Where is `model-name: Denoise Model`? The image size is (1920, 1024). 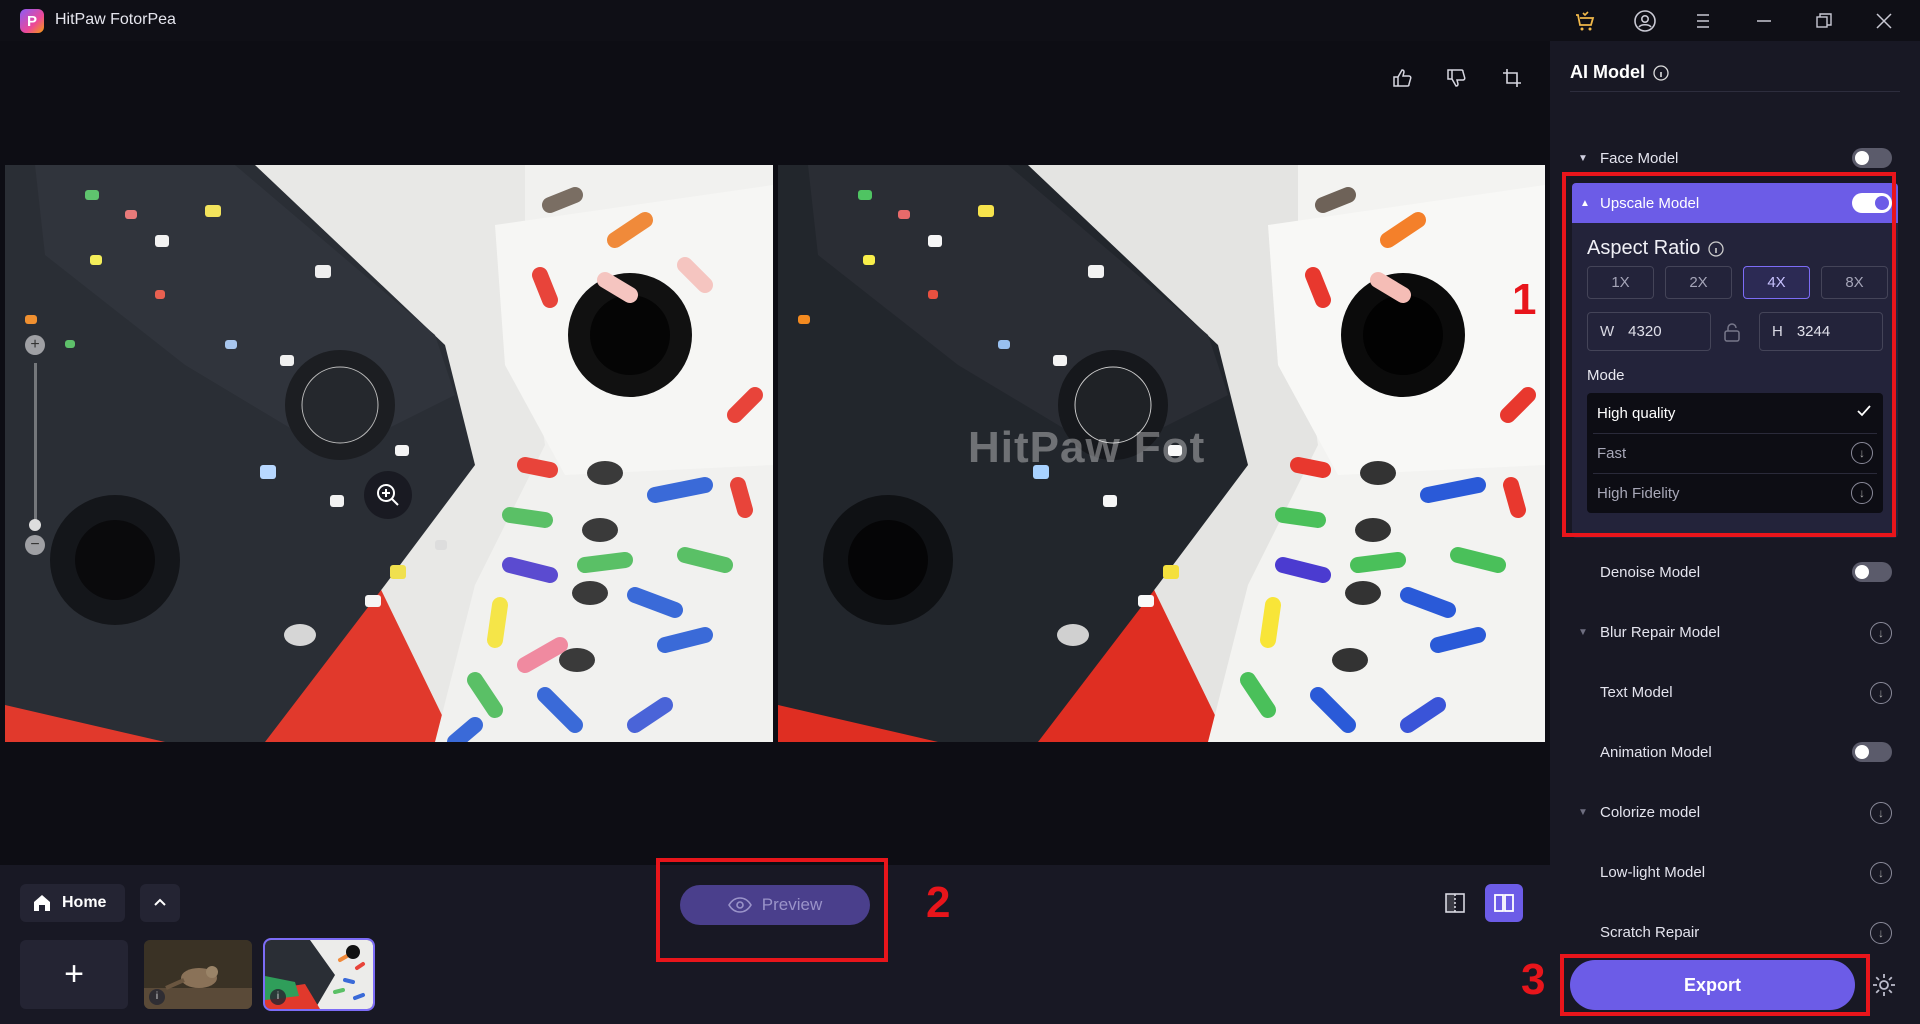 model-name: Denoise Model is located at coordinates (1650, 572).